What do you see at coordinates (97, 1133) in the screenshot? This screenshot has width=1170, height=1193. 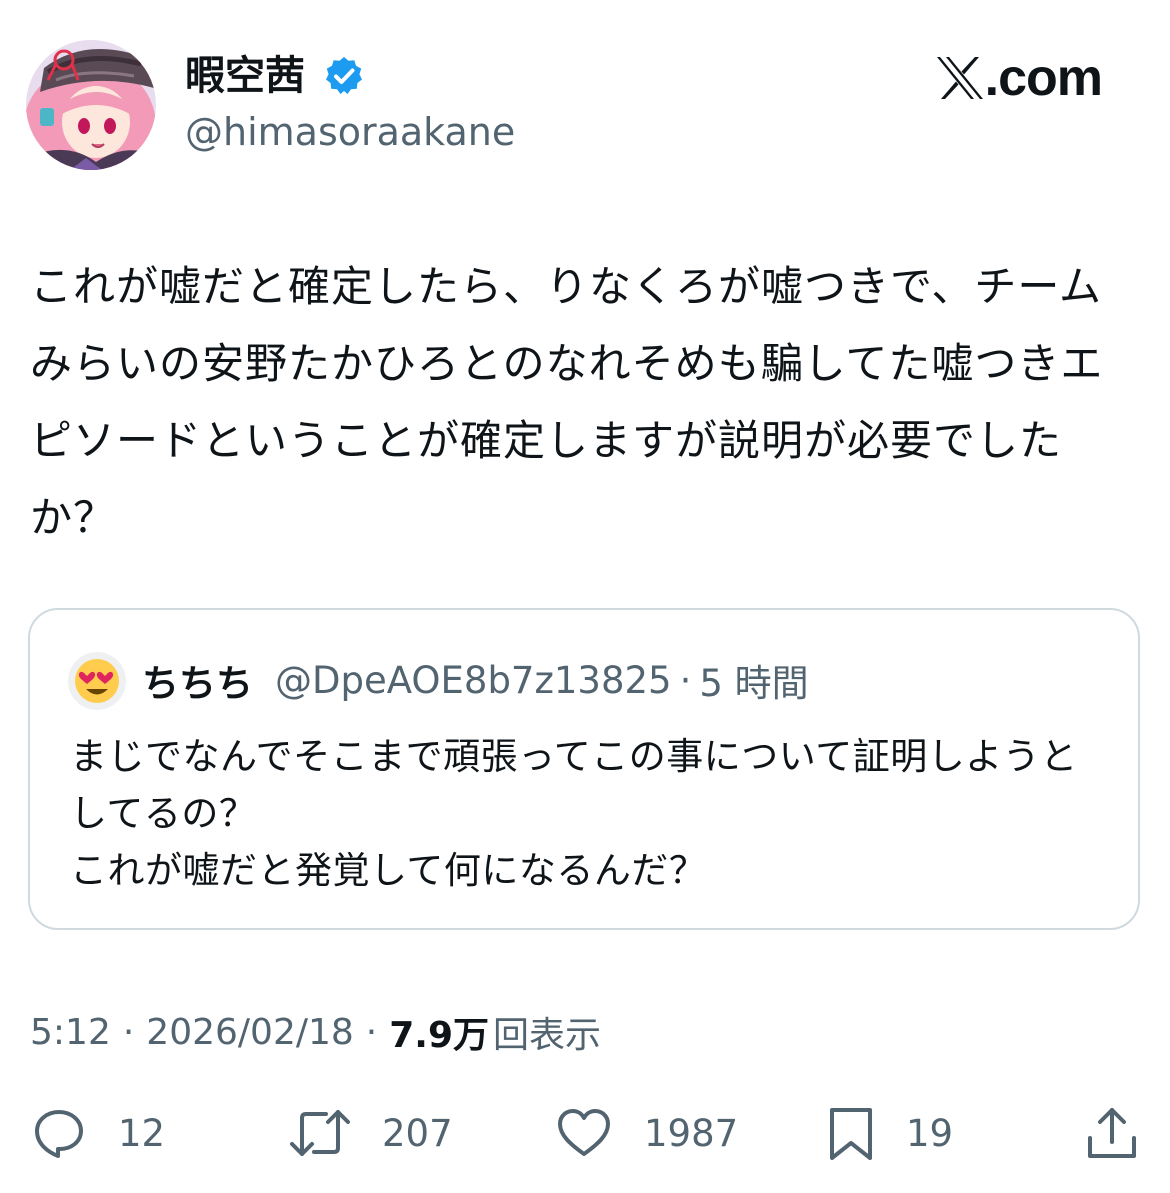 I see `reply-button: 12` at bounding box center [97, 1133].